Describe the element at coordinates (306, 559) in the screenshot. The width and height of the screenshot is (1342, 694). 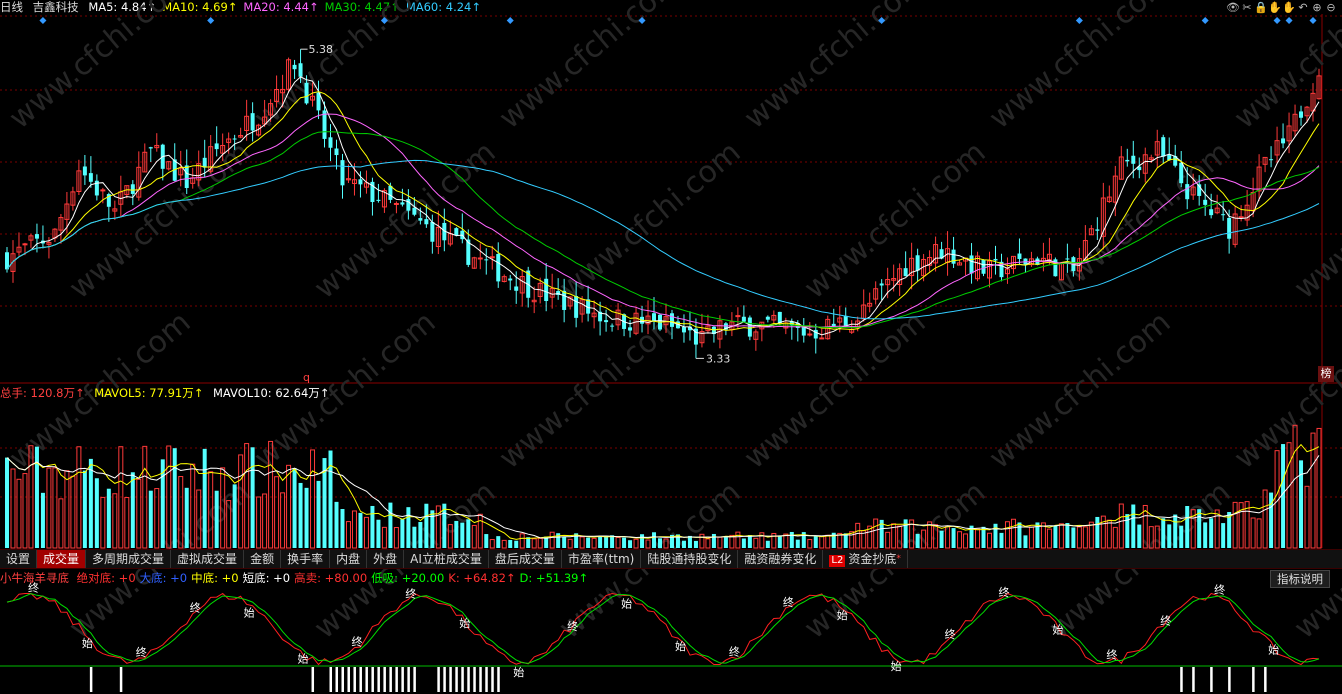
I see `tab-5: 换手率` at that location.